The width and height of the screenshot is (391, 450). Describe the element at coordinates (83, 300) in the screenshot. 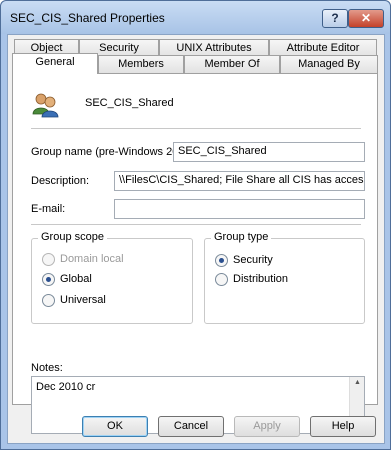

I see `universal-label: Universal` at that location.